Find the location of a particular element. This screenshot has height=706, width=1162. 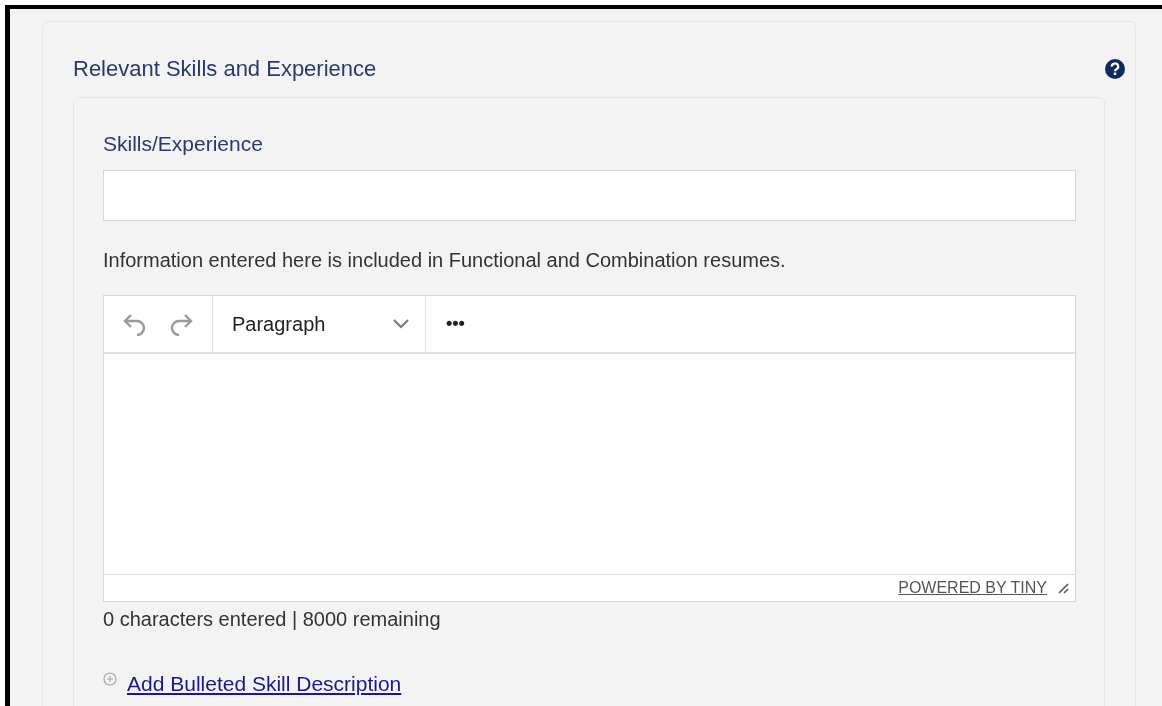

more-button: ••• is located at coordinates (455, 323).